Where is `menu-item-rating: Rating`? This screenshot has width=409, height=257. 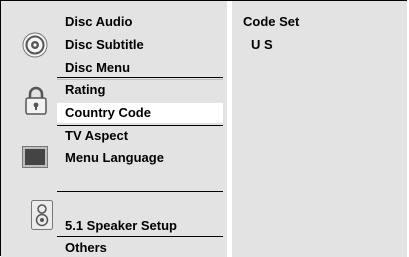 menu-item-rating: Rating is located at coordinates (85, 89).